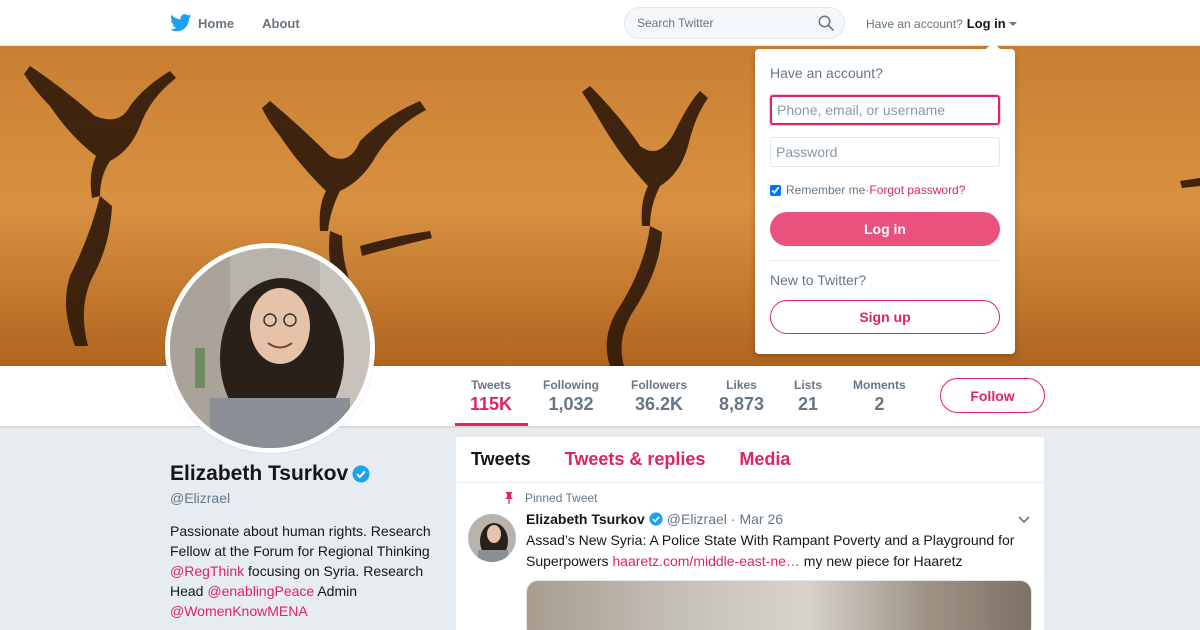 The width and height of the screenshot is (1200, 630). I want to click on stat-followers: Followers 36.2K, so click(659, 396).